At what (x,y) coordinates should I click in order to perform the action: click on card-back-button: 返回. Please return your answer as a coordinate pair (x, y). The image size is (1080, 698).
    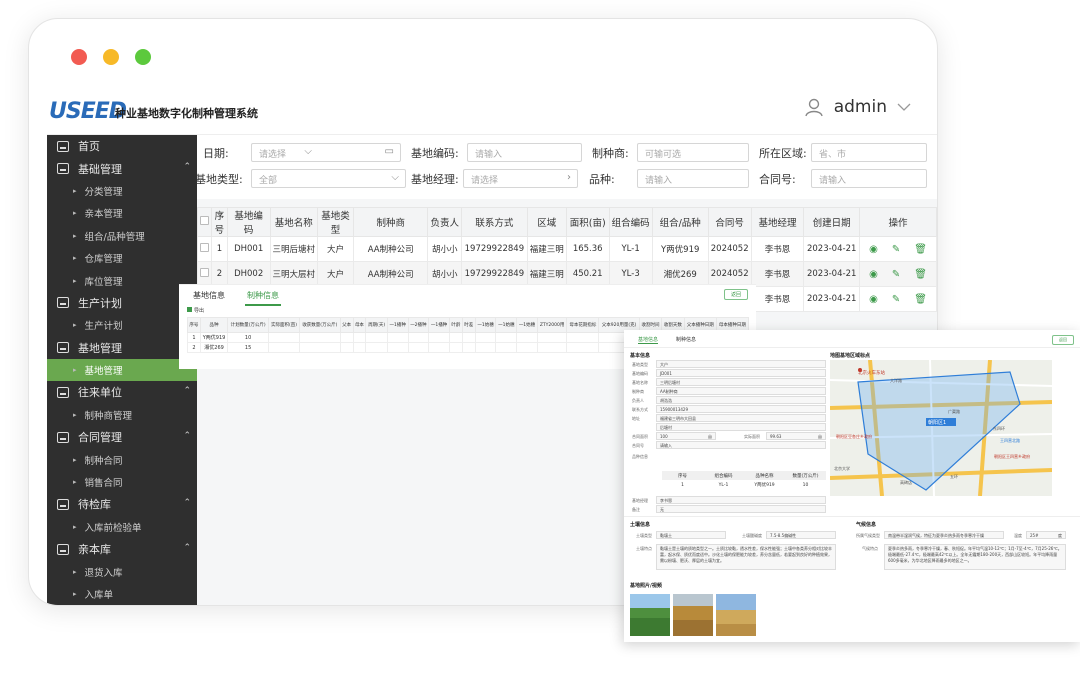
    Looking at the image, I should click on (1063, 340).